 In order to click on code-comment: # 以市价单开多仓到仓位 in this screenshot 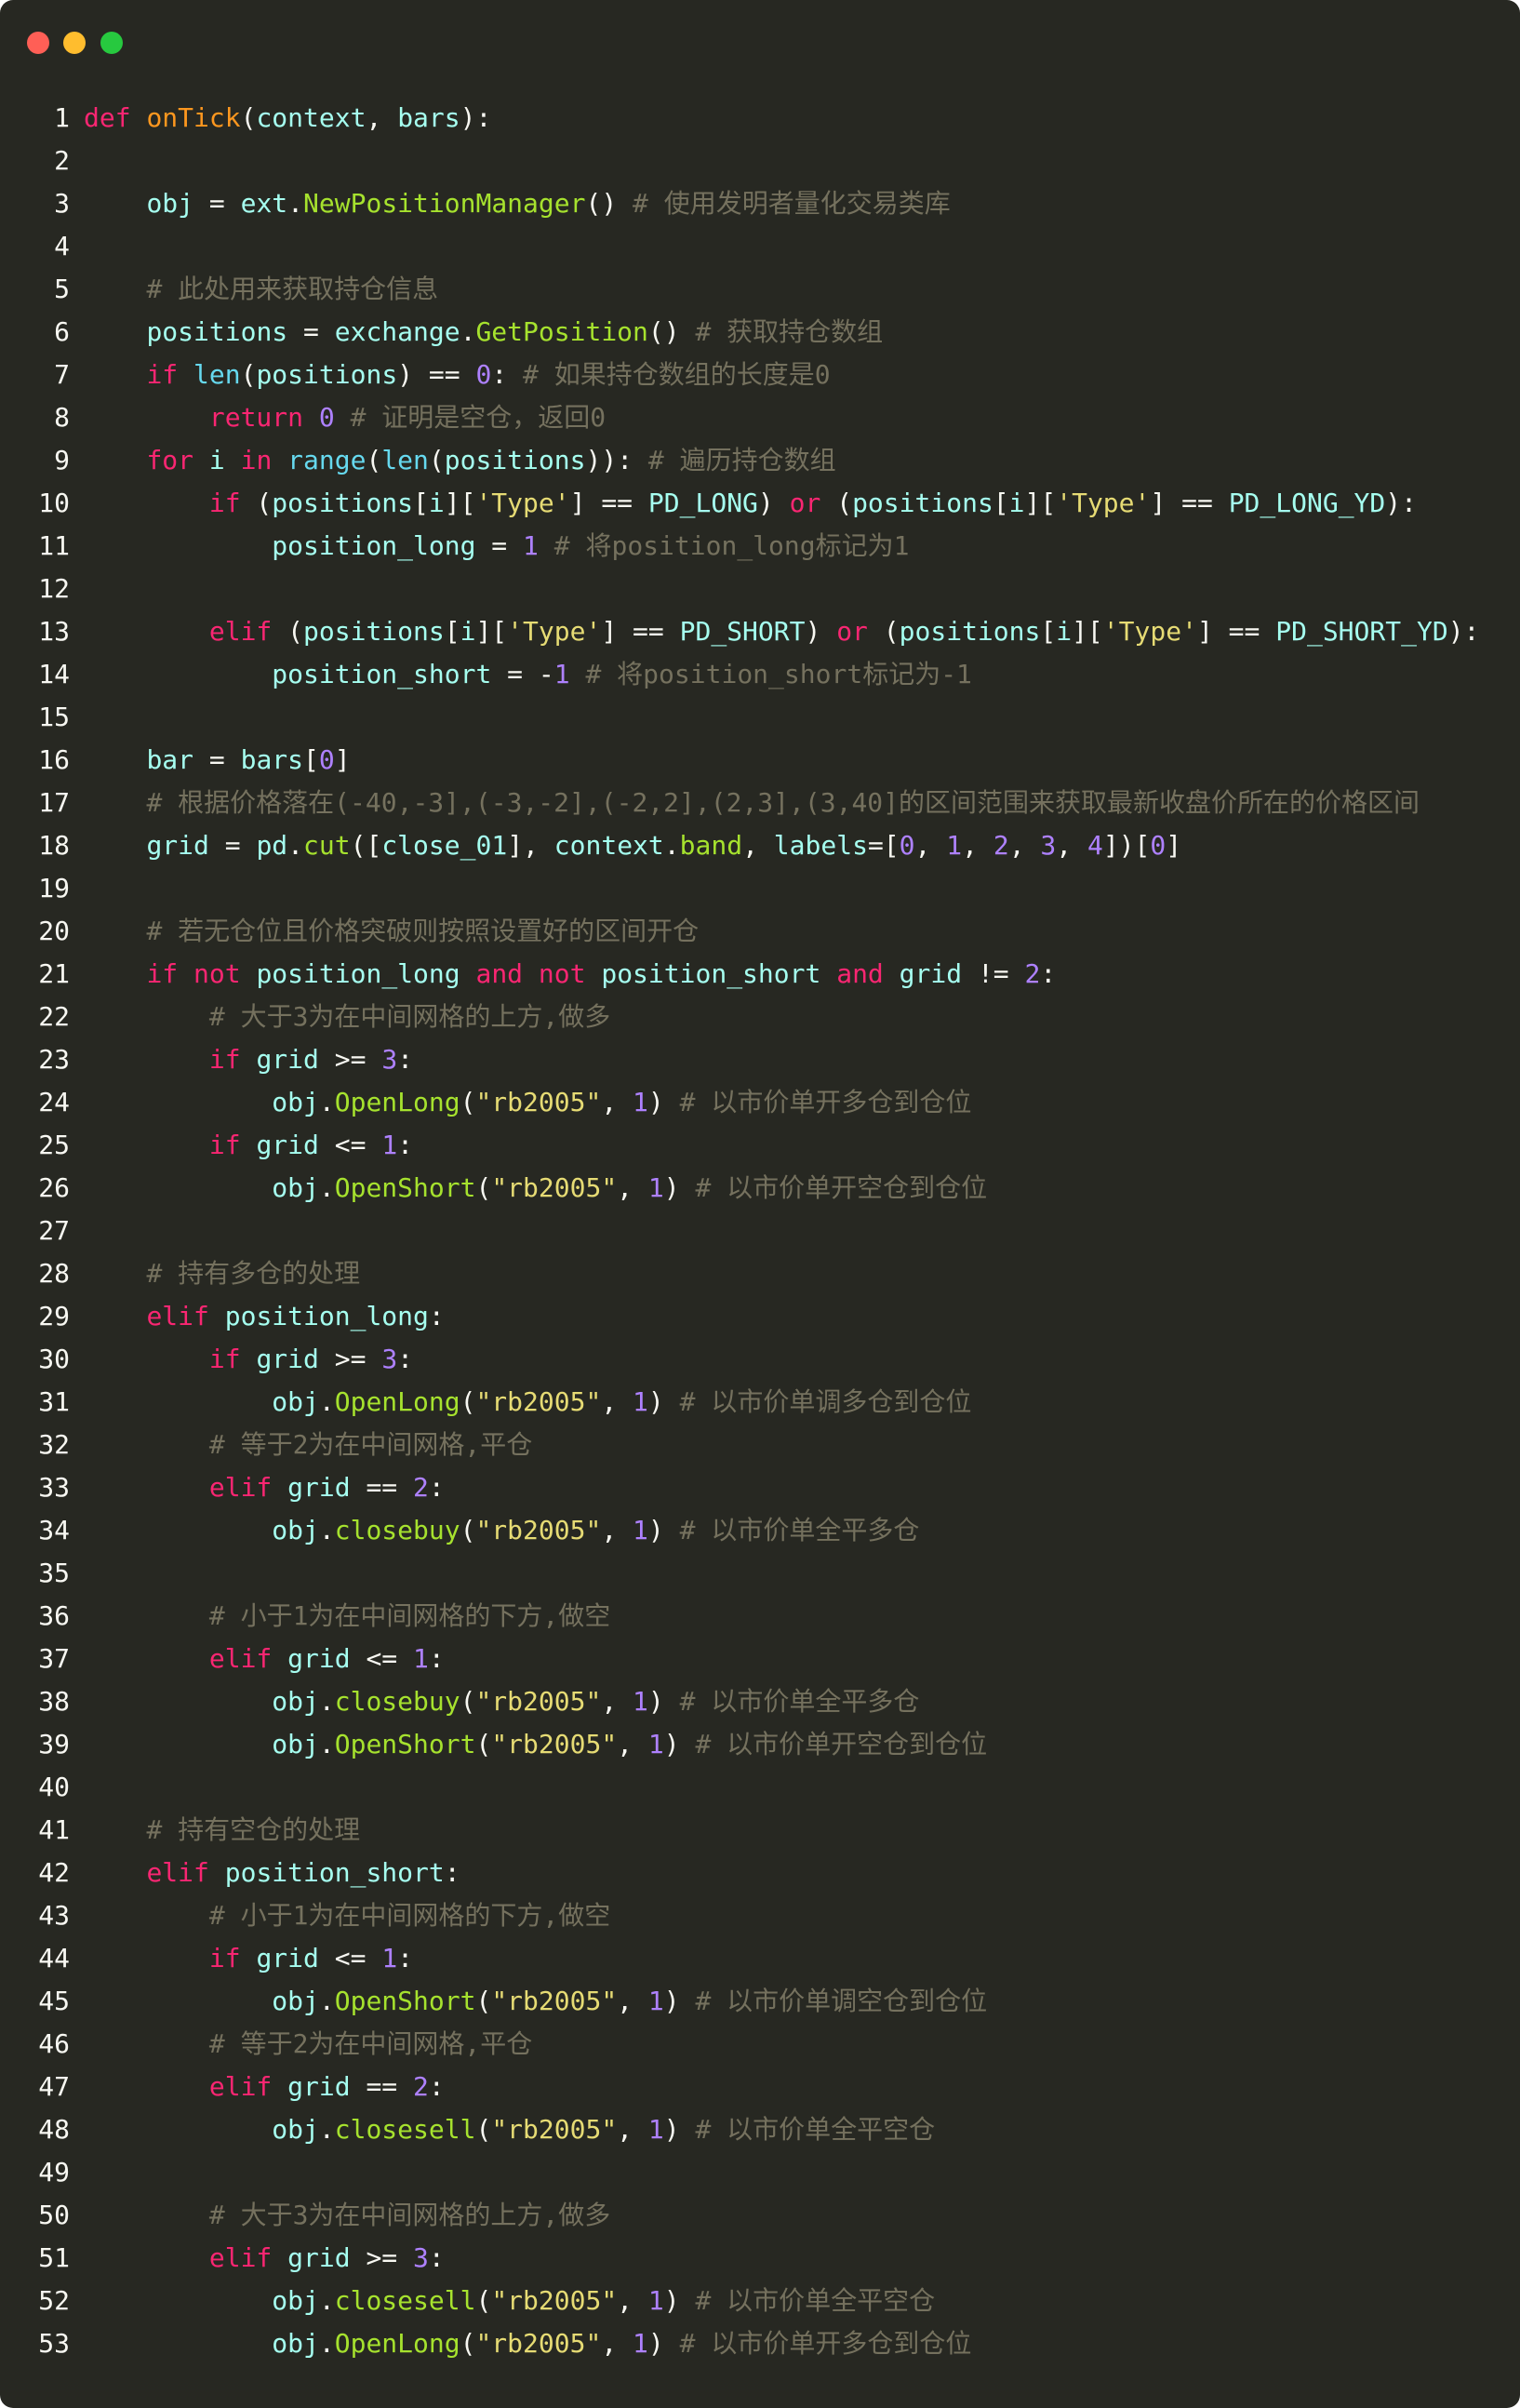, I will do `click(825, 1102)`.